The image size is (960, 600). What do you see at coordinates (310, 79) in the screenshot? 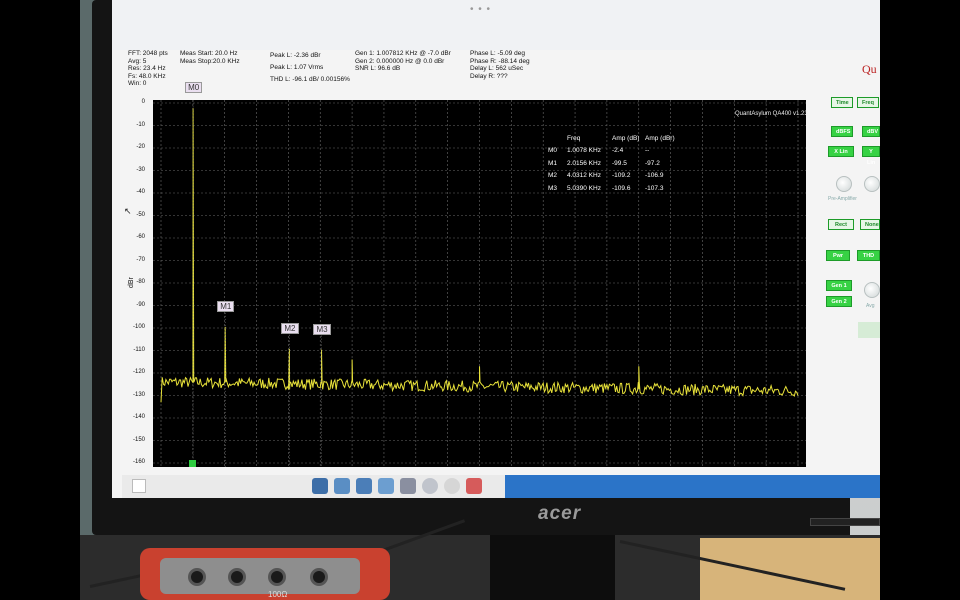
I see `header-line: THD L: -96.1 dB/ 0.00156%` at bounding box center [310, 79].